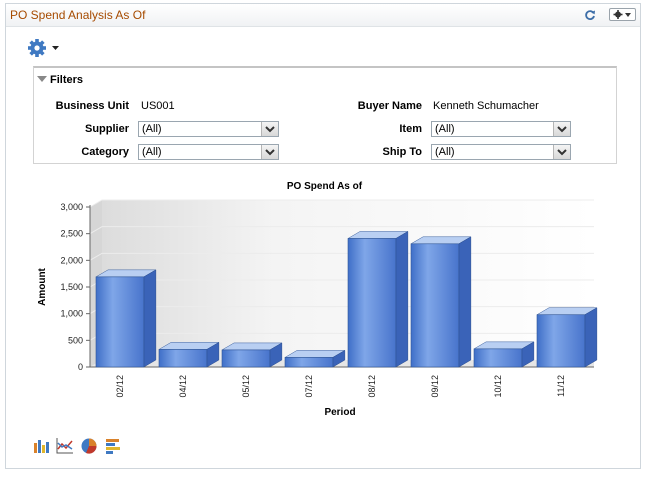  What do you see at coordinates (339, 412) in the screenshot?
I see `x-axis-label: Period` at bounding box center [339, 412].